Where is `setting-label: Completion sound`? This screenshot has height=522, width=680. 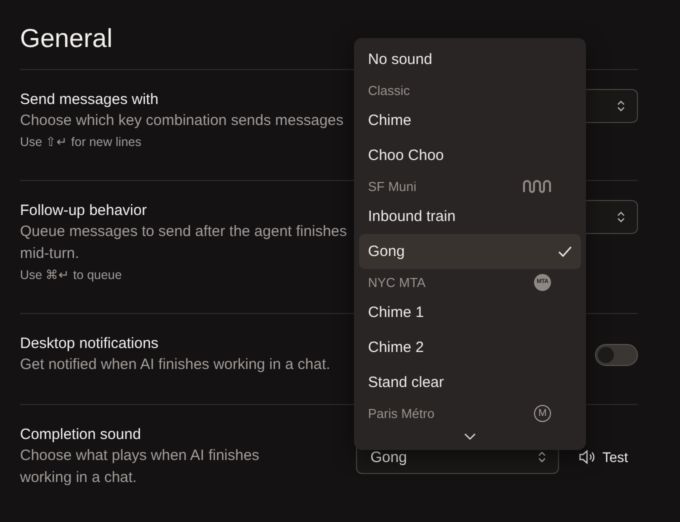
setting-label: Completion sound is located at coordinates (81, 435).